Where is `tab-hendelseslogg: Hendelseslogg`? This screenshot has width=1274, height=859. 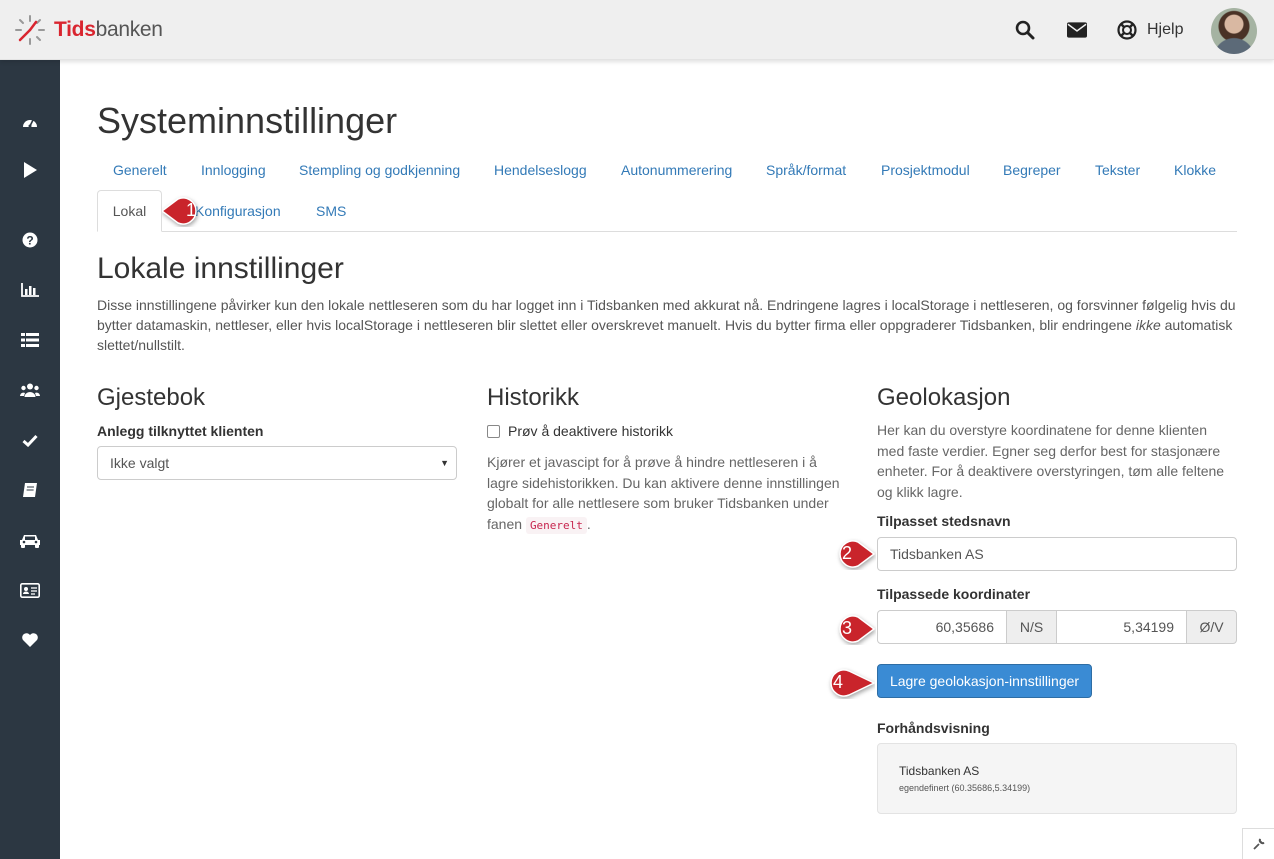 tab-hendelseslogg: Hendelseslogg is located at coordinates (540, 170).